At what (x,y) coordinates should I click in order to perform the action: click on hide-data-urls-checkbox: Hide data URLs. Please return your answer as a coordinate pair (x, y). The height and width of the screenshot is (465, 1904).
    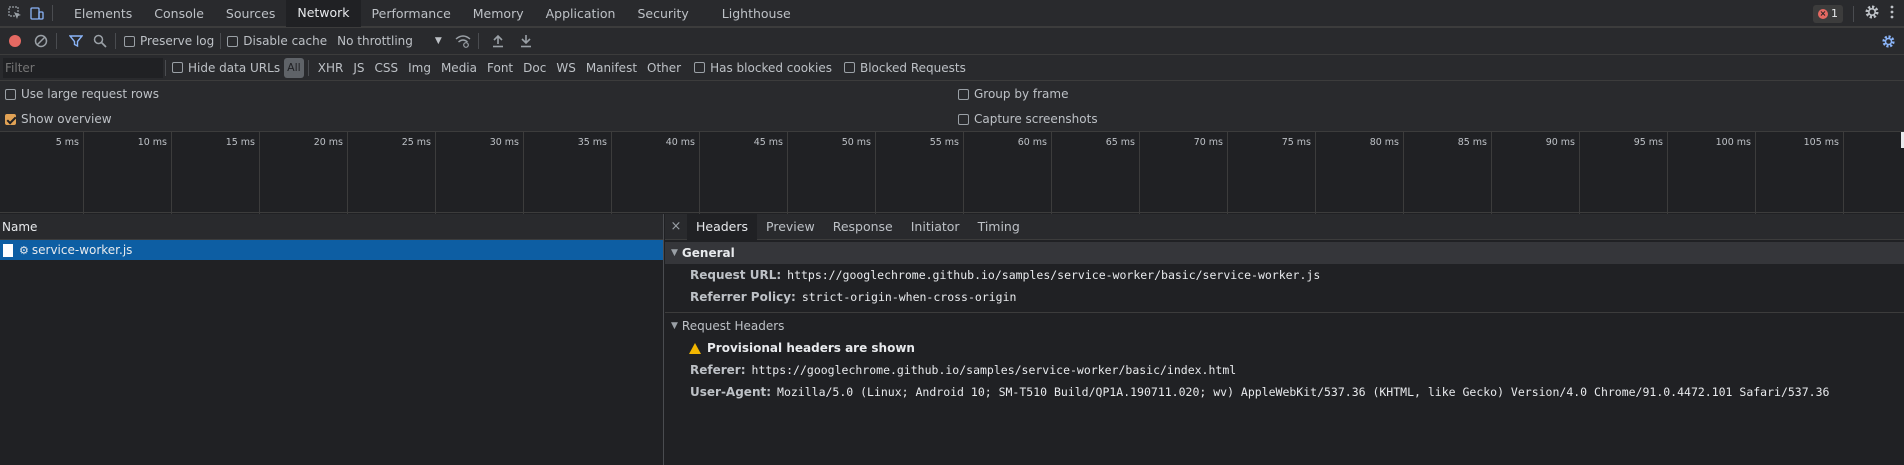
    Looking at the image, I should click on (226, 68).